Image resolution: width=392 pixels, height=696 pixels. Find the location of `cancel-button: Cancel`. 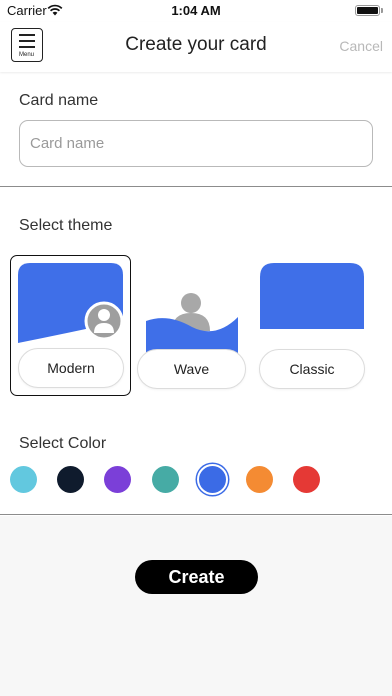

cancel-button: Cancel is located at coordinates (361, 46).